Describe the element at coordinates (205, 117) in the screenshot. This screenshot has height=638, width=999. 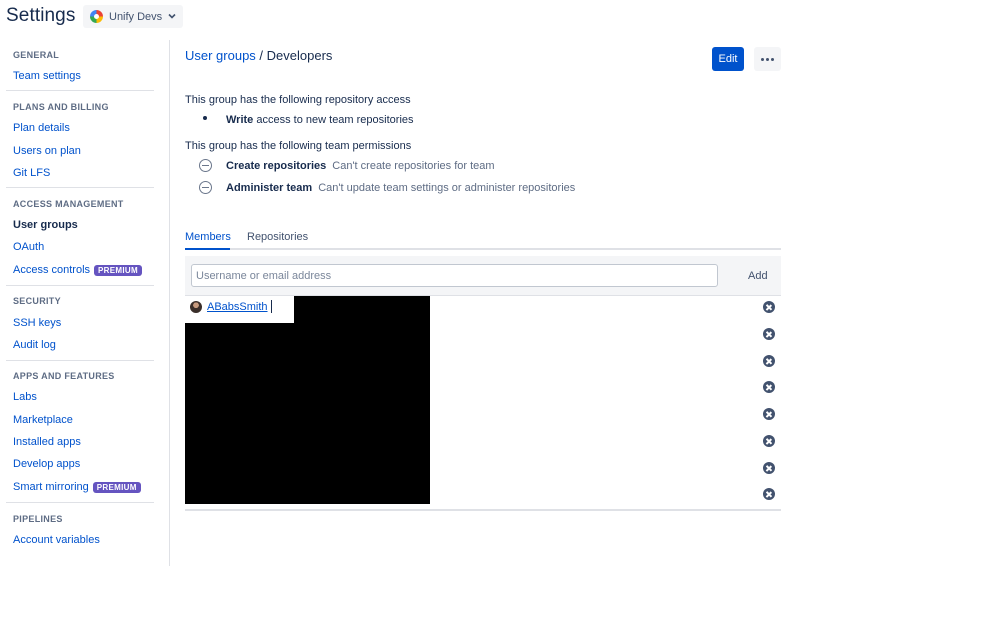
I see `bullet-icon` at that location.